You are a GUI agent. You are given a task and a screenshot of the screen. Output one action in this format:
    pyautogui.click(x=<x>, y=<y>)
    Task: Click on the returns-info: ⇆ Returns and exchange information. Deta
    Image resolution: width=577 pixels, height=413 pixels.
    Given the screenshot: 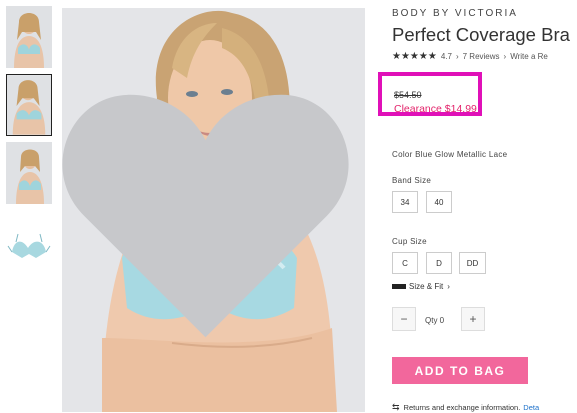 What is the action you would take?
    pyautogui.click(x=465, y=407)
    